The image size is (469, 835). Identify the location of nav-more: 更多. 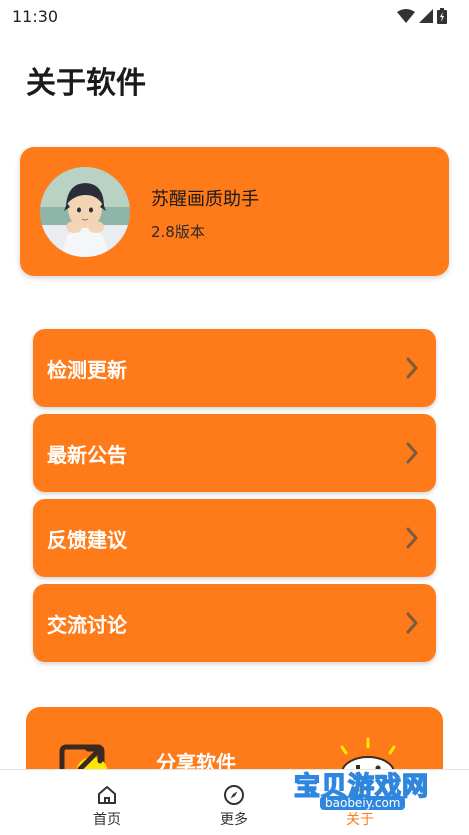
(234, 806).